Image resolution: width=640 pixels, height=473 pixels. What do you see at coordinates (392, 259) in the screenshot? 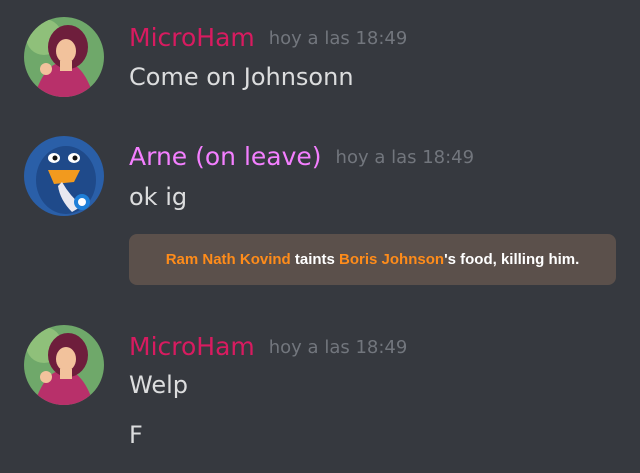
I see `embed-target-name: Boris Johnson` at bounding box center [392, 259].